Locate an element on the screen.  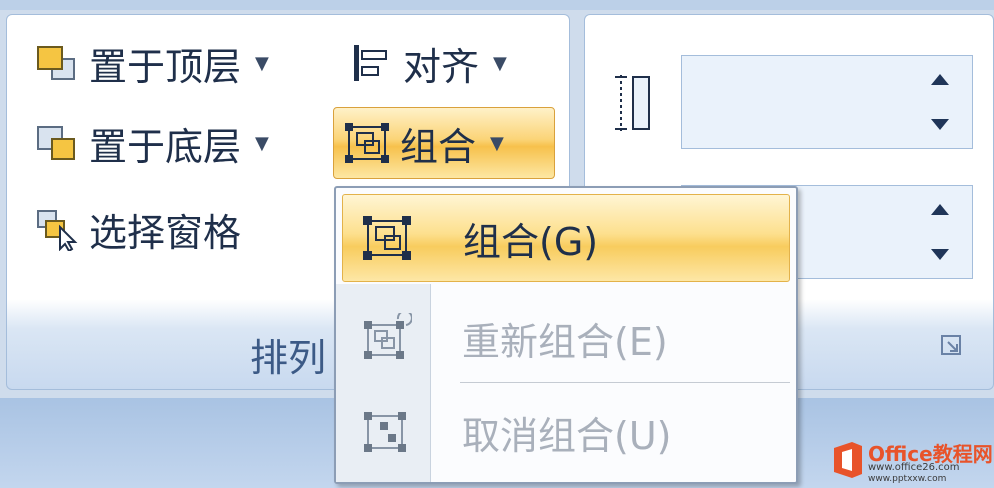
ribbon-top-edge is located at coordinates (497, 5).